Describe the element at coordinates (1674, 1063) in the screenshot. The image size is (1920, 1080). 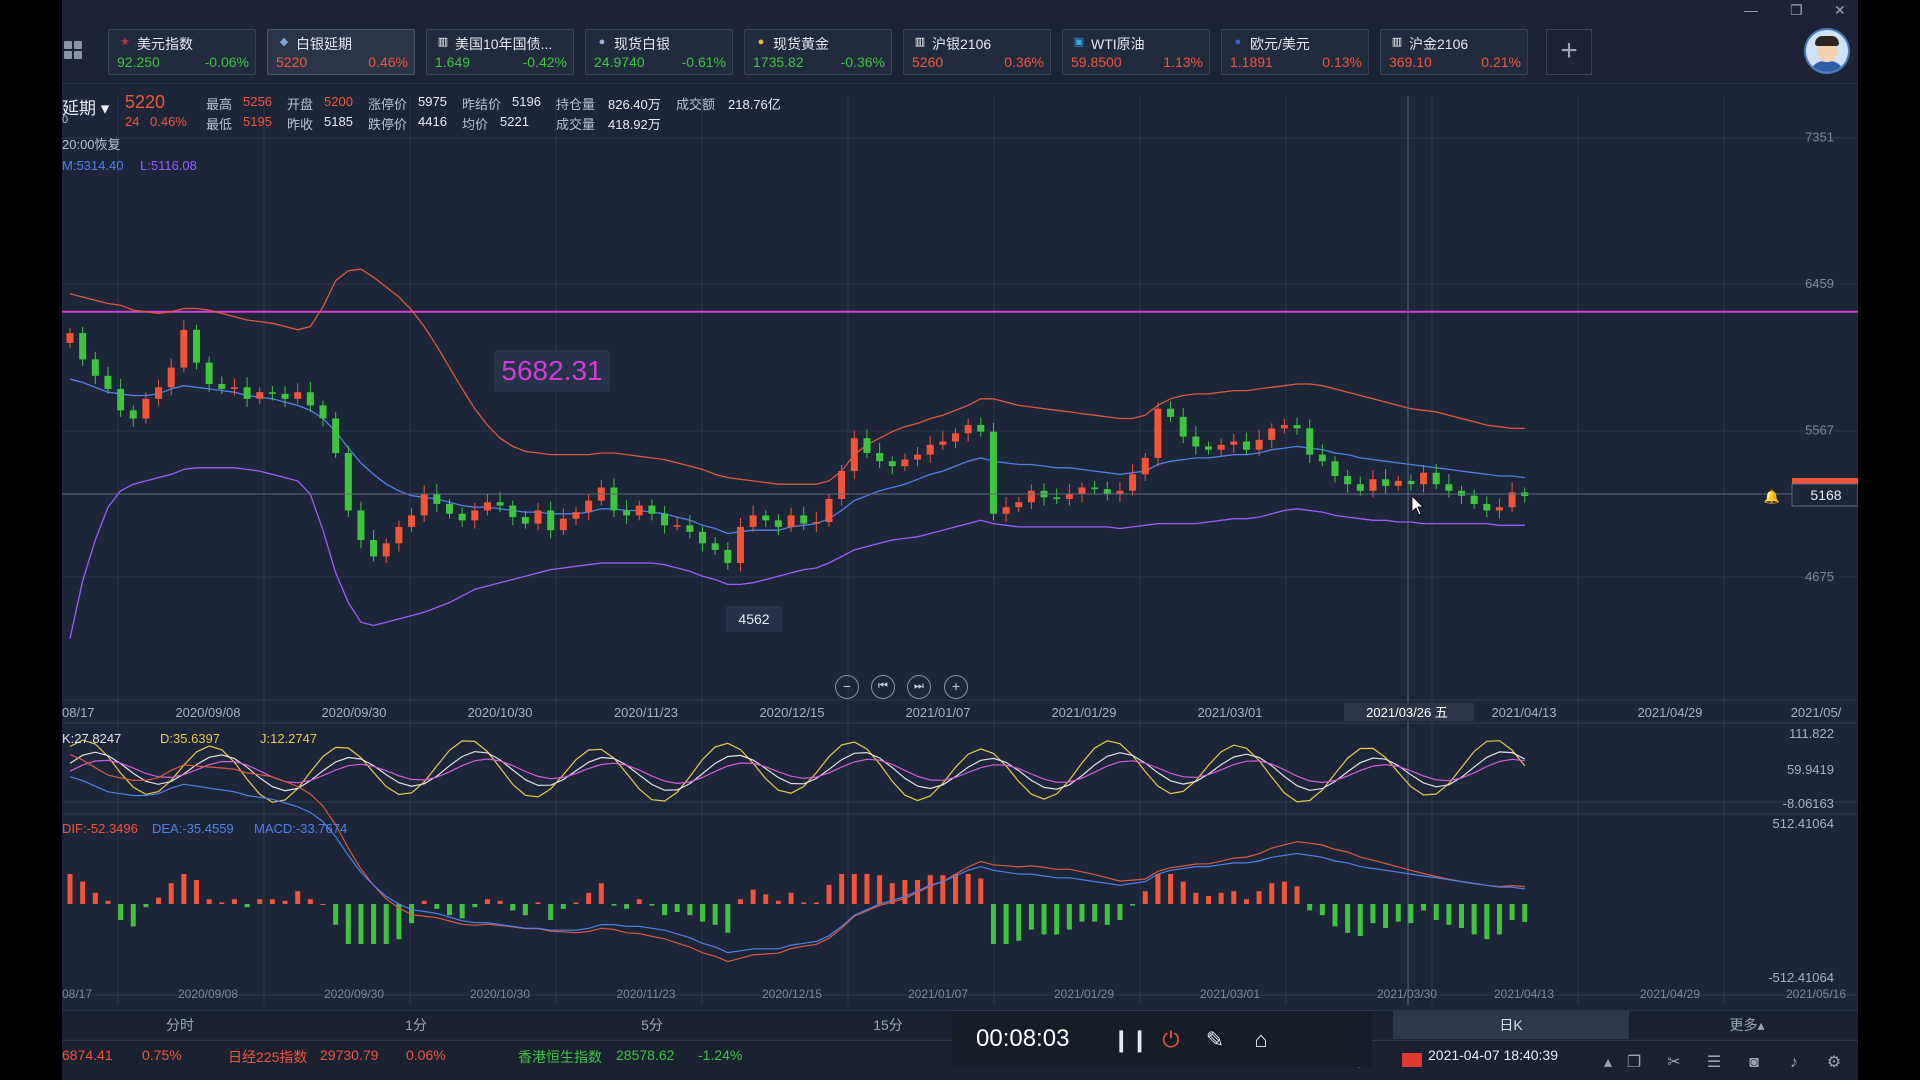
I see `tools-icon: ✂` at that location.